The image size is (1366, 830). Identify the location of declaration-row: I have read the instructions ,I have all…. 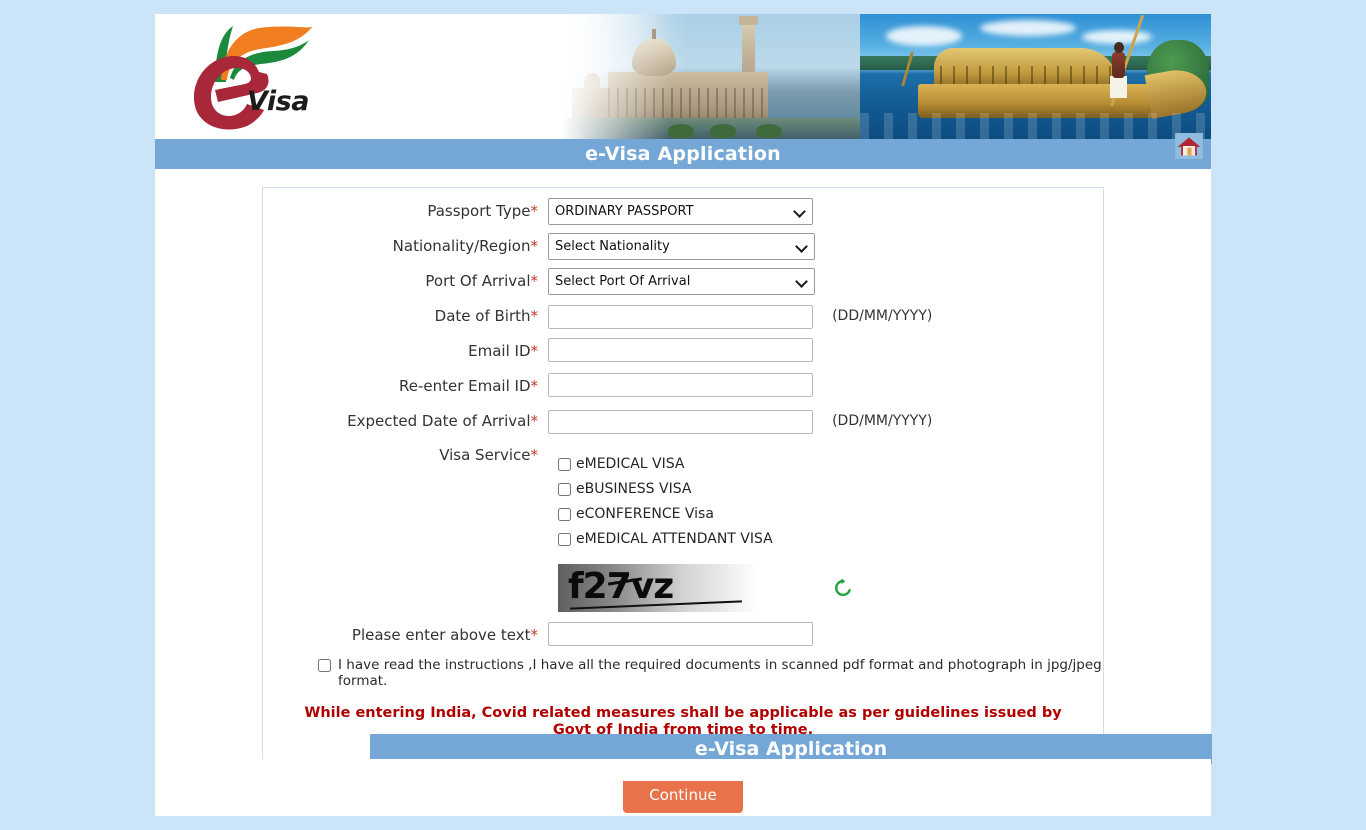
(683, 673).